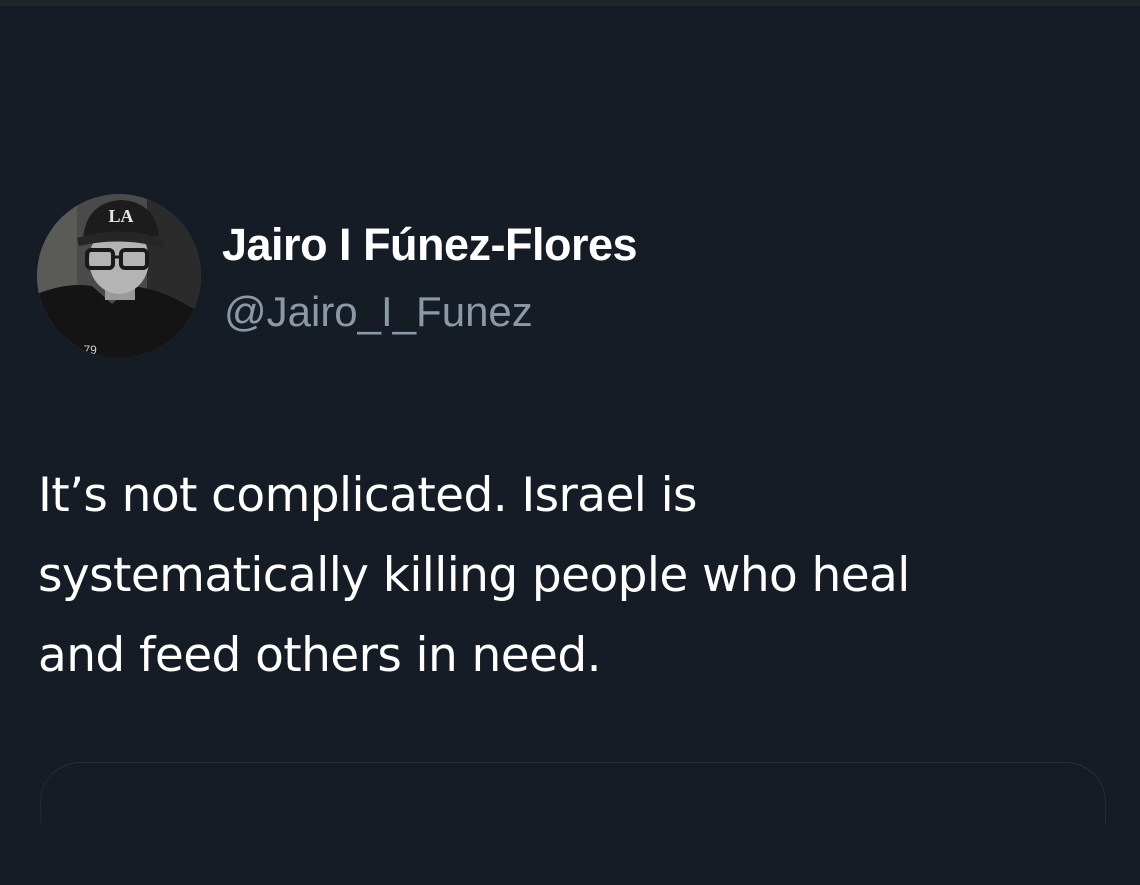 Image resolution: width=1140 pixels, height=885 pixels. I want to click on author-display-name: Jairo I Fúnez-Flores, so click(430, 245).